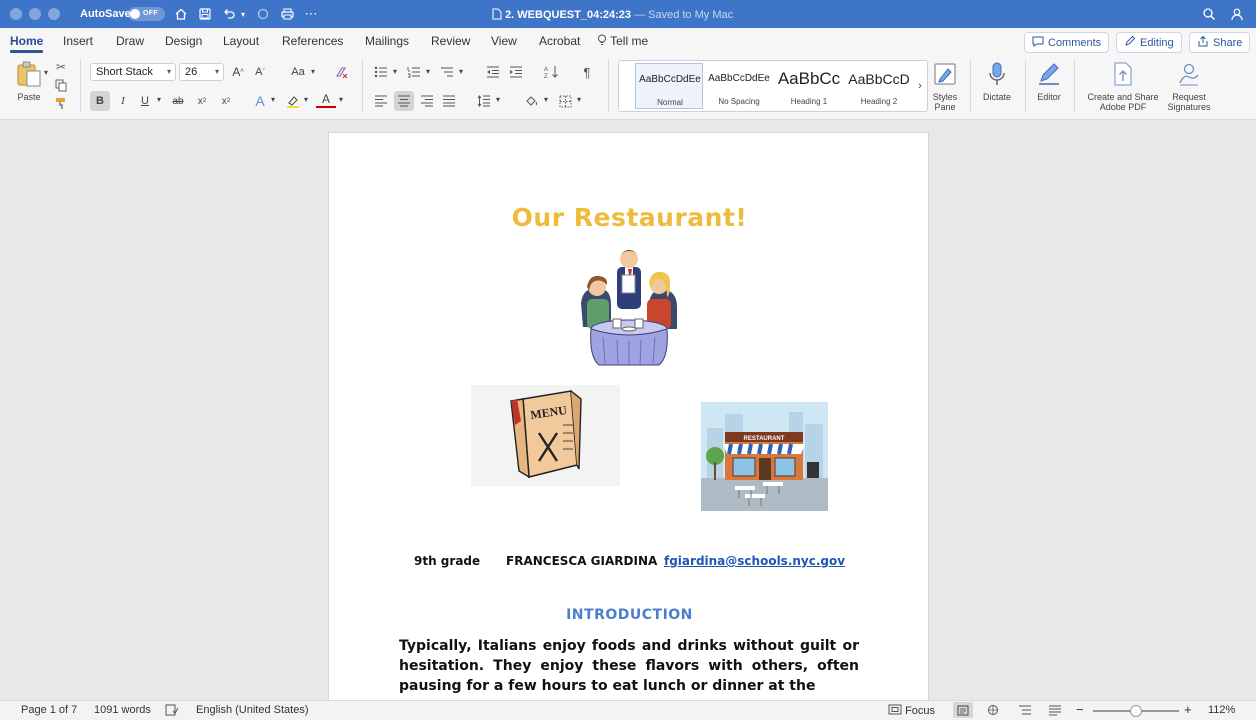  Describe the element at coordinates (146, 14) in the screenshot. I see `autosave-toggle: OFF` at that location.